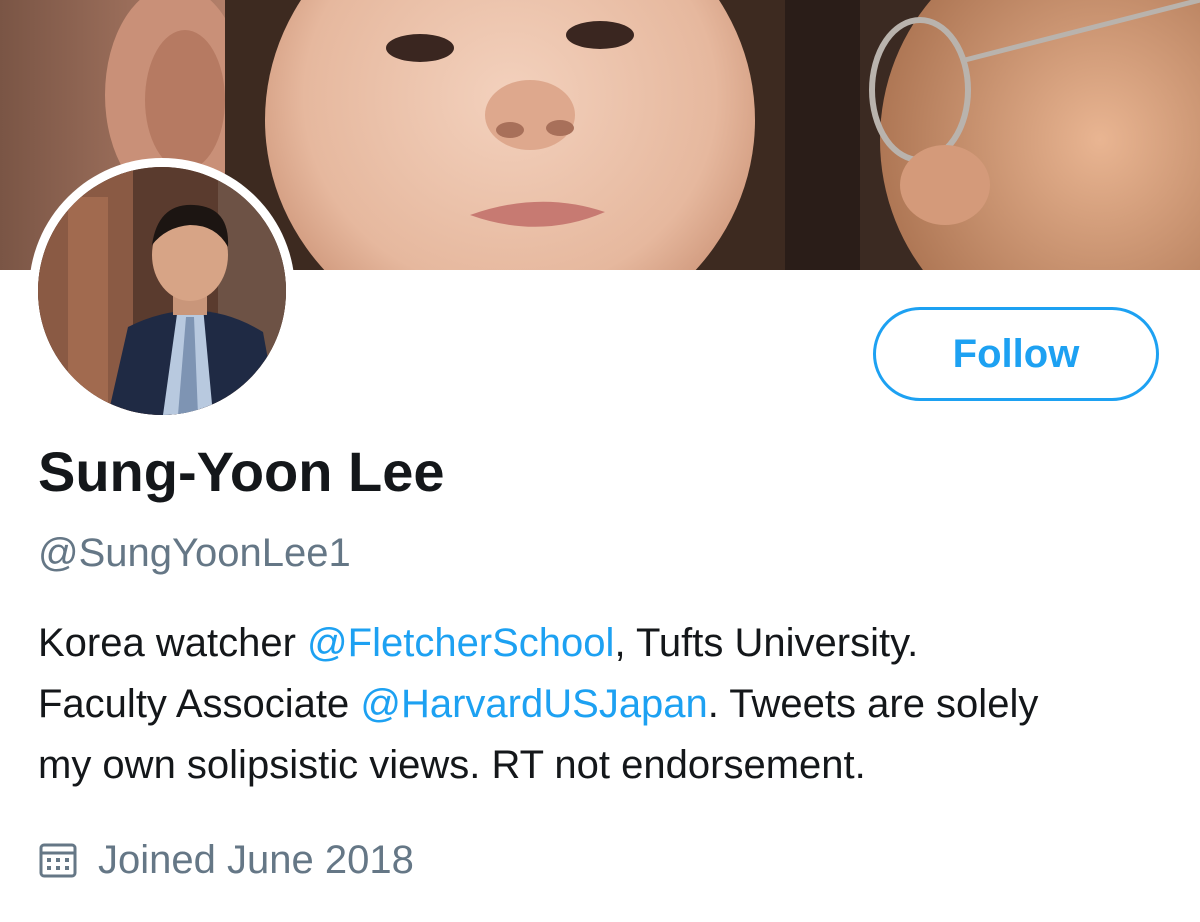 Image resolution: width=1200 pixels, height=922 pixels. What do you see at coordinates (199, 704) in the screenshot?
I see `bio-text: Faculty Associate` at bounding box center [199, 704].